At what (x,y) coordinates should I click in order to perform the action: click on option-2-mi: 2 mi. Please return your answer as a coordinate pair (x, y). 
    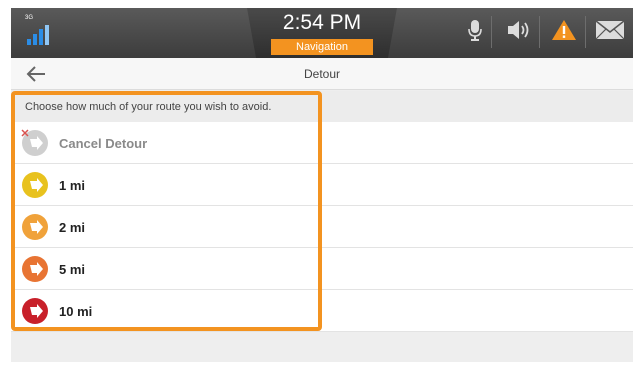
    Looking at the image, I should click on (322, 227).